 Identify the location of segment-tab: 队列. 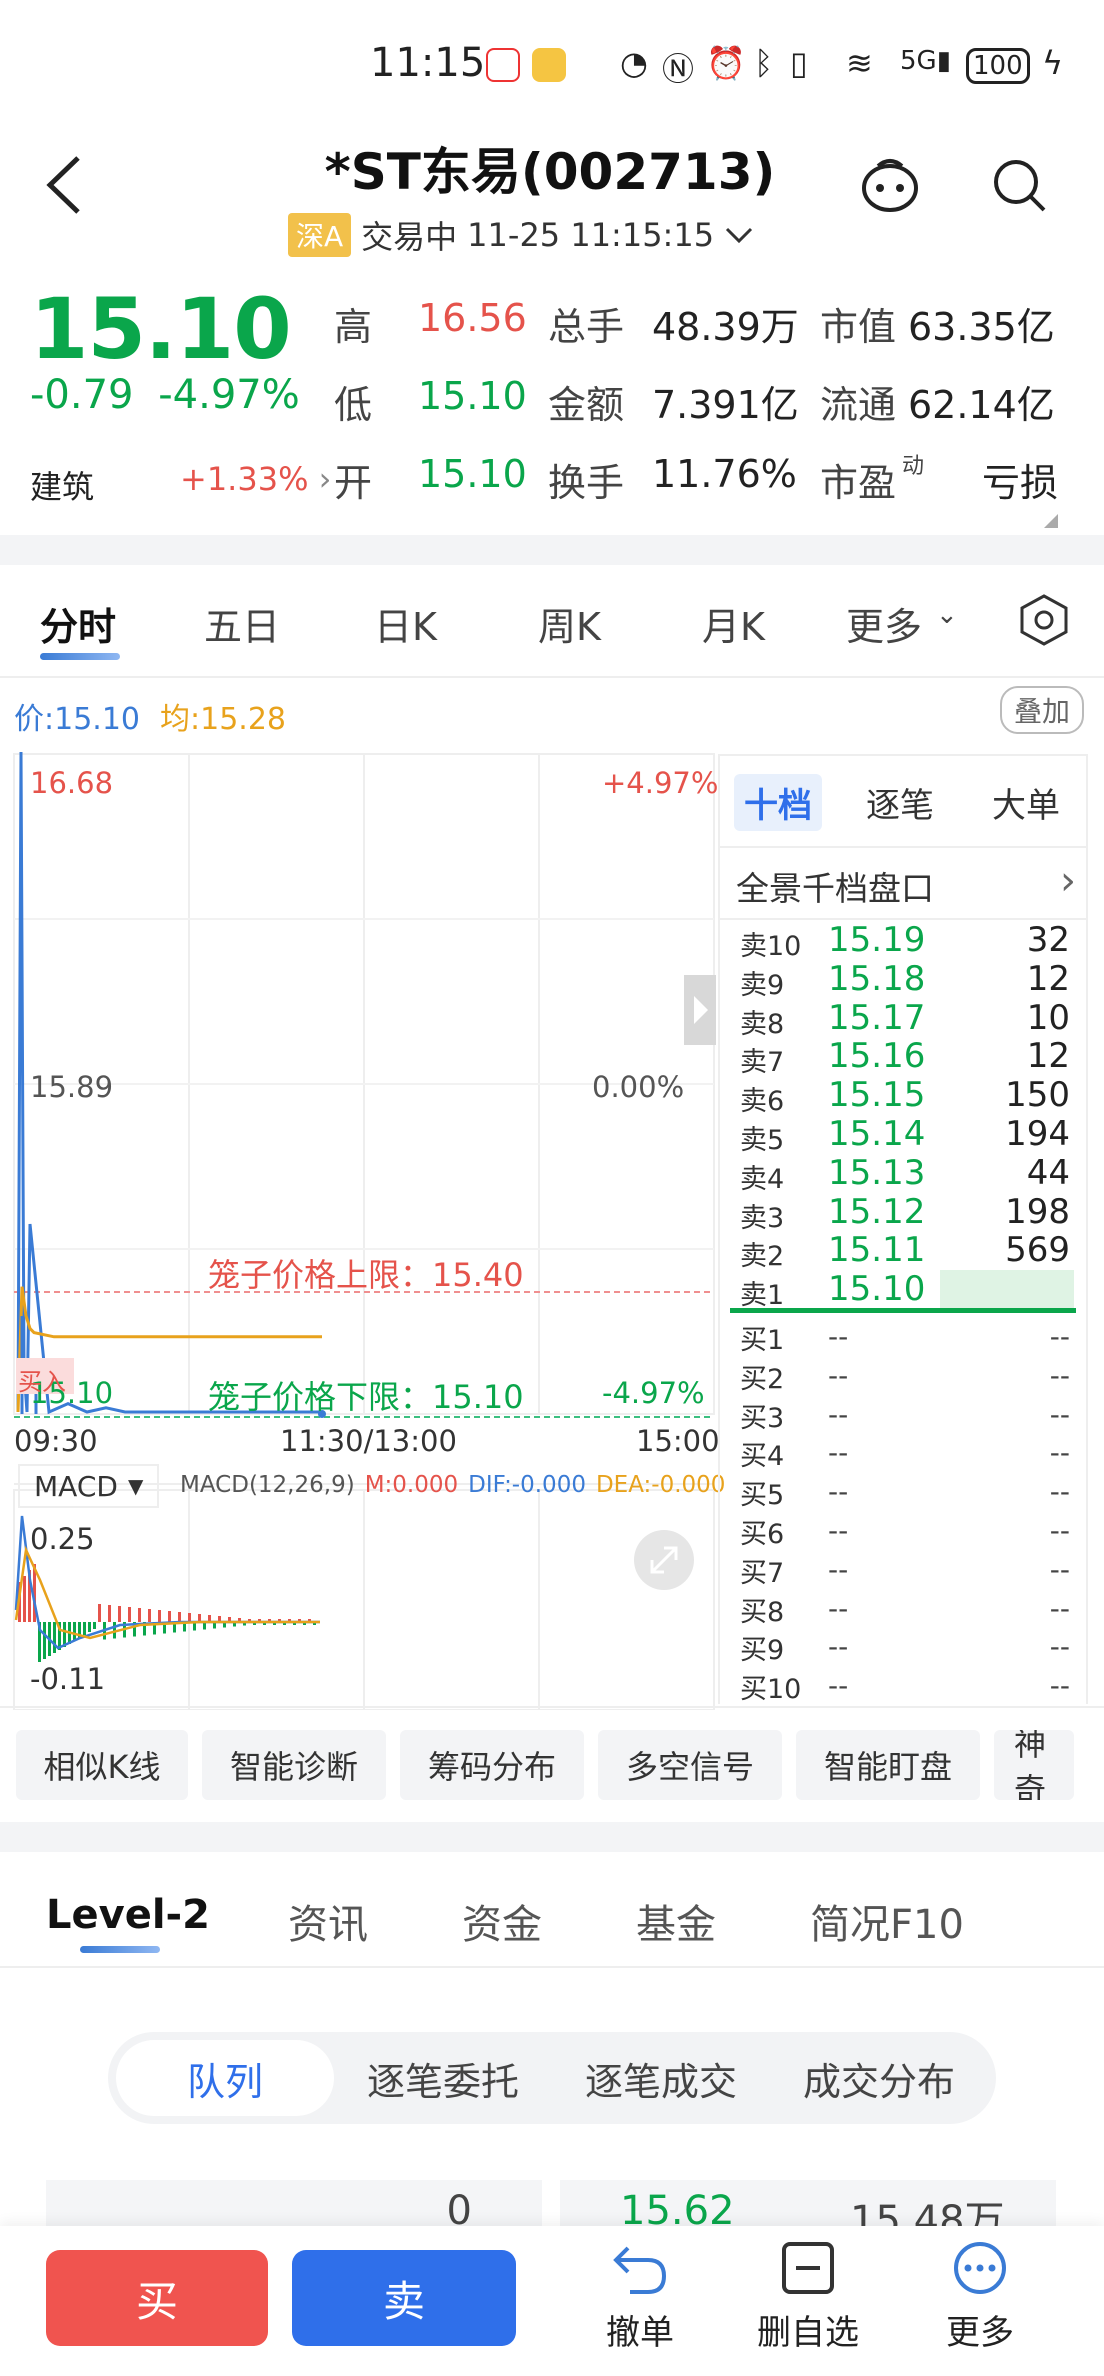
(225, 2078).